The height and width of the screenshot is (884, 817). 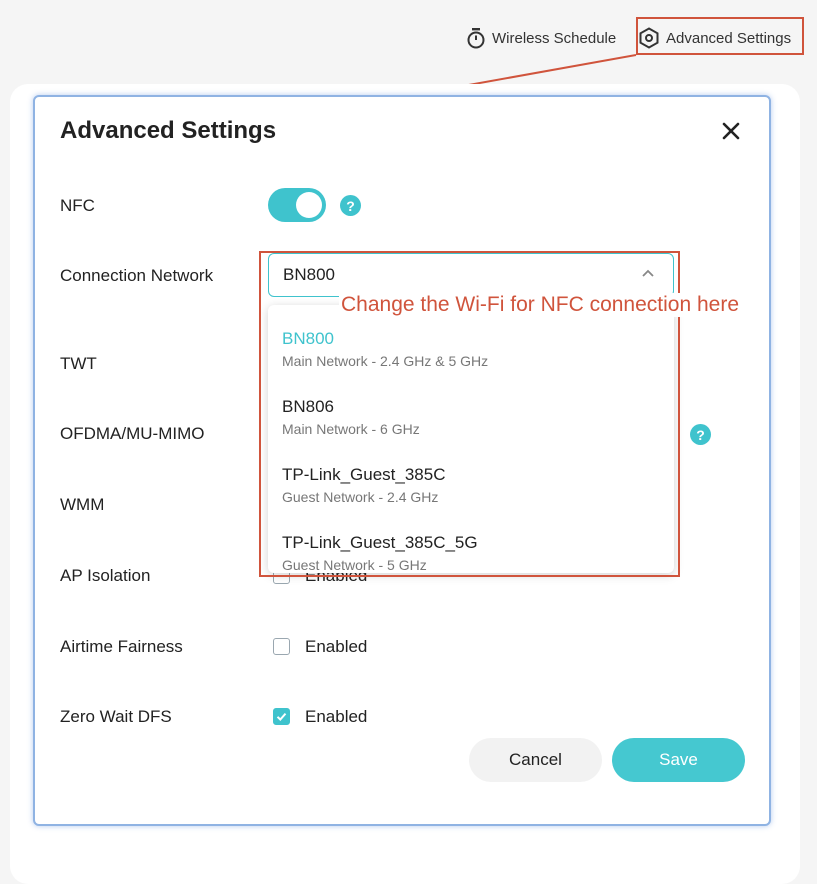 I want to click on checkmark-icon, so click(x=281, y=716).